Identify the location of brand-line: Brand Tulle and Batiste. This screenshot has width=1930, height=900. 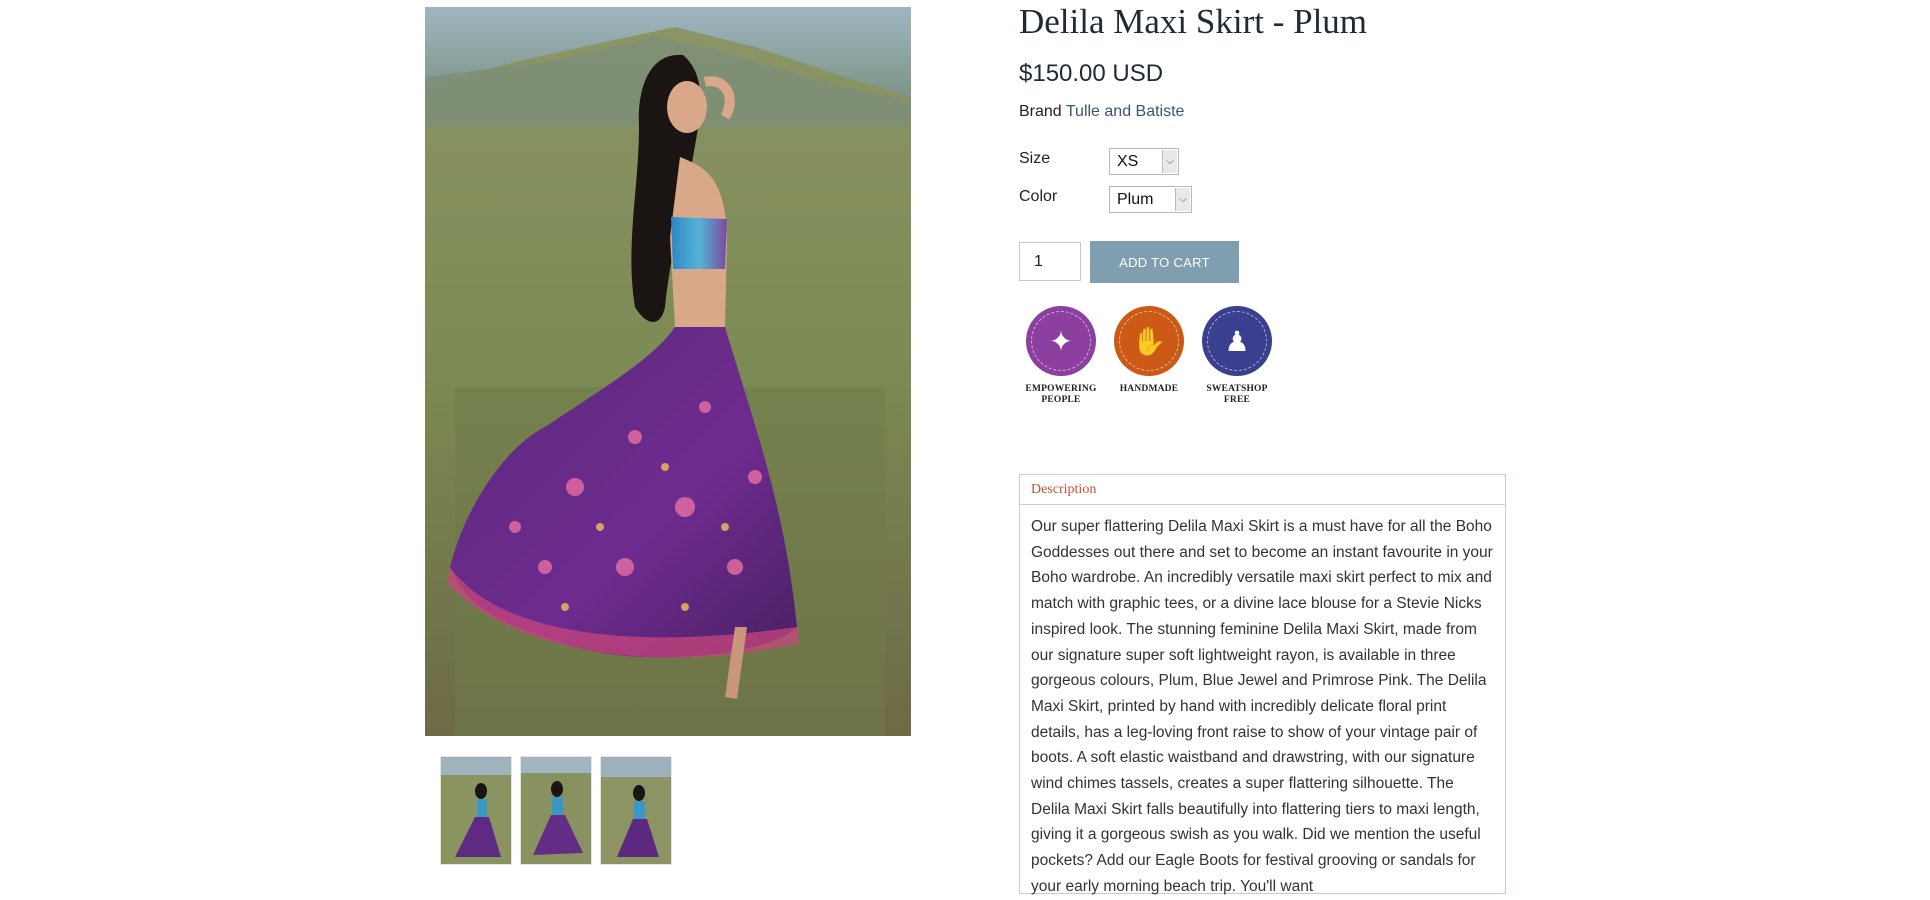
(1101, 112).